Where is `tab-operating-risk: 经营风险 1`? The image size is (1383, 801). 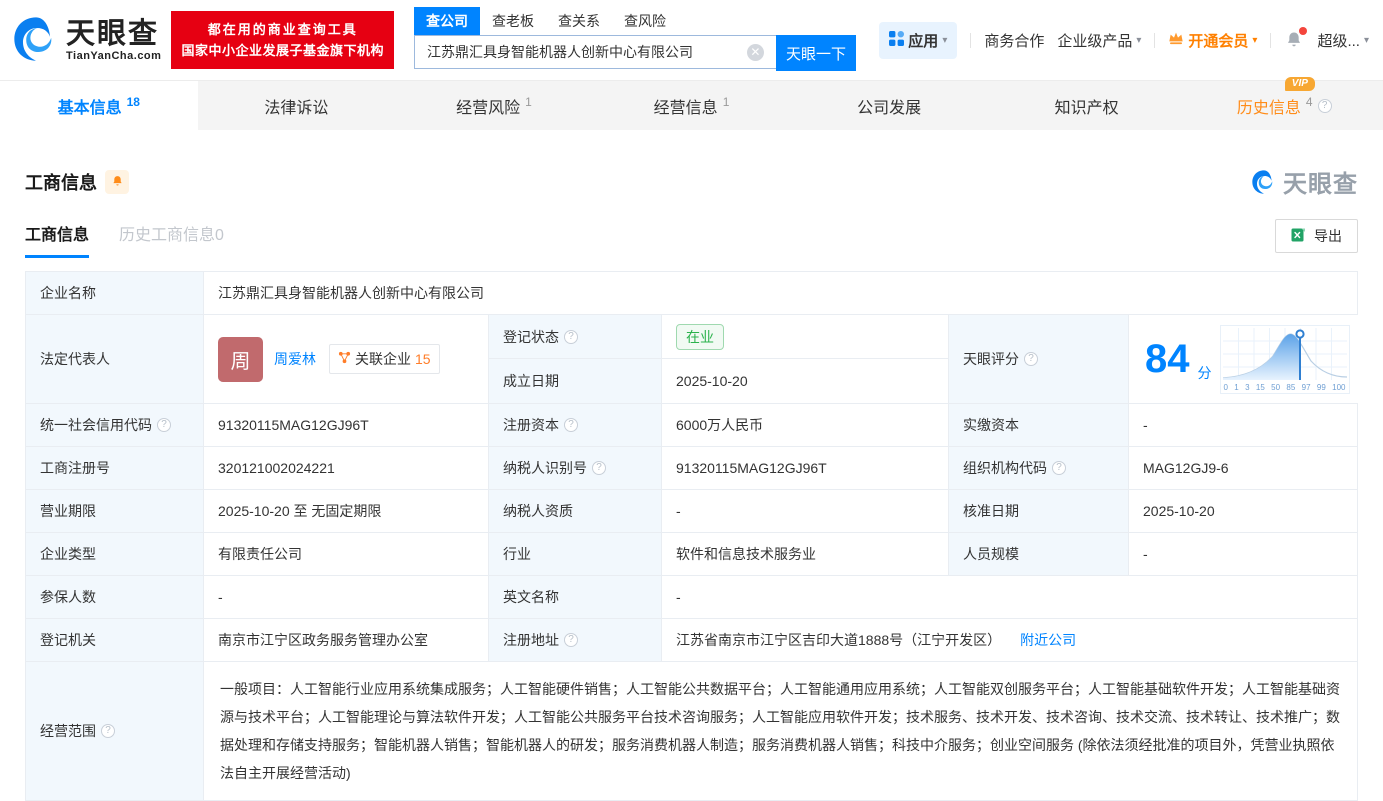 tab-operating-risk: 经营风险 1 is located at coordinates (494, 105).